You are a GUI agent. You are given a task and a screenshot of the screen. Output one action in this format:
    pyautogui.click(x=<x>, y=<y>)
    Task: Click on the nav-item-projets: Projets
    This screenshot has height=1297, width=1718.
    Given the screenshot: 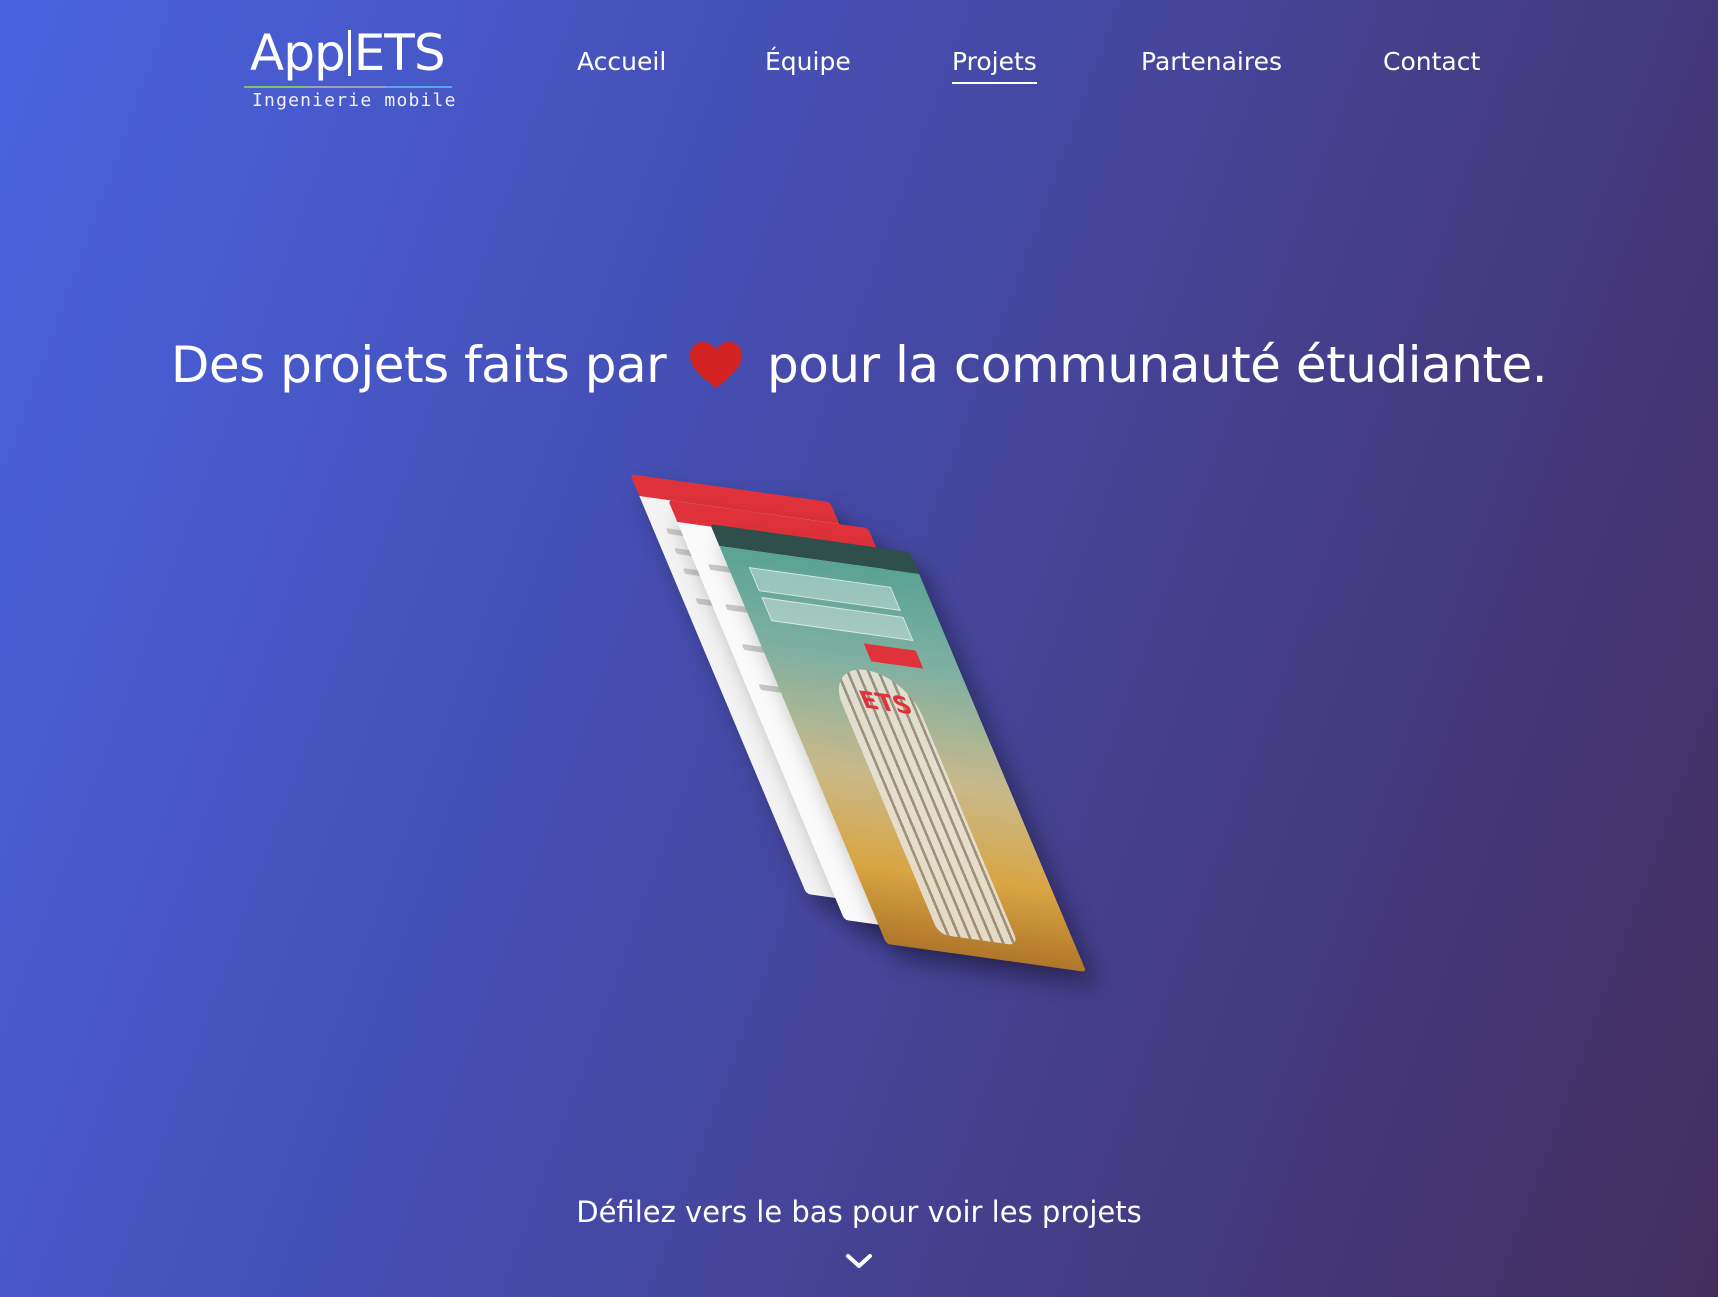 What is the action you would take?
    pyautogui.click(x=994, y=64)
    